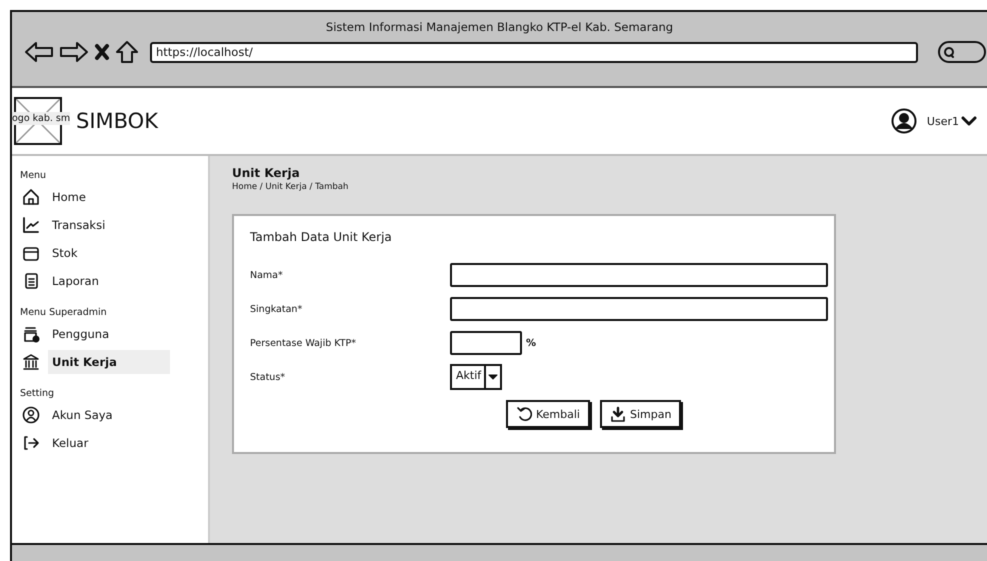  I want to click on users-icon, so click(31, 334).